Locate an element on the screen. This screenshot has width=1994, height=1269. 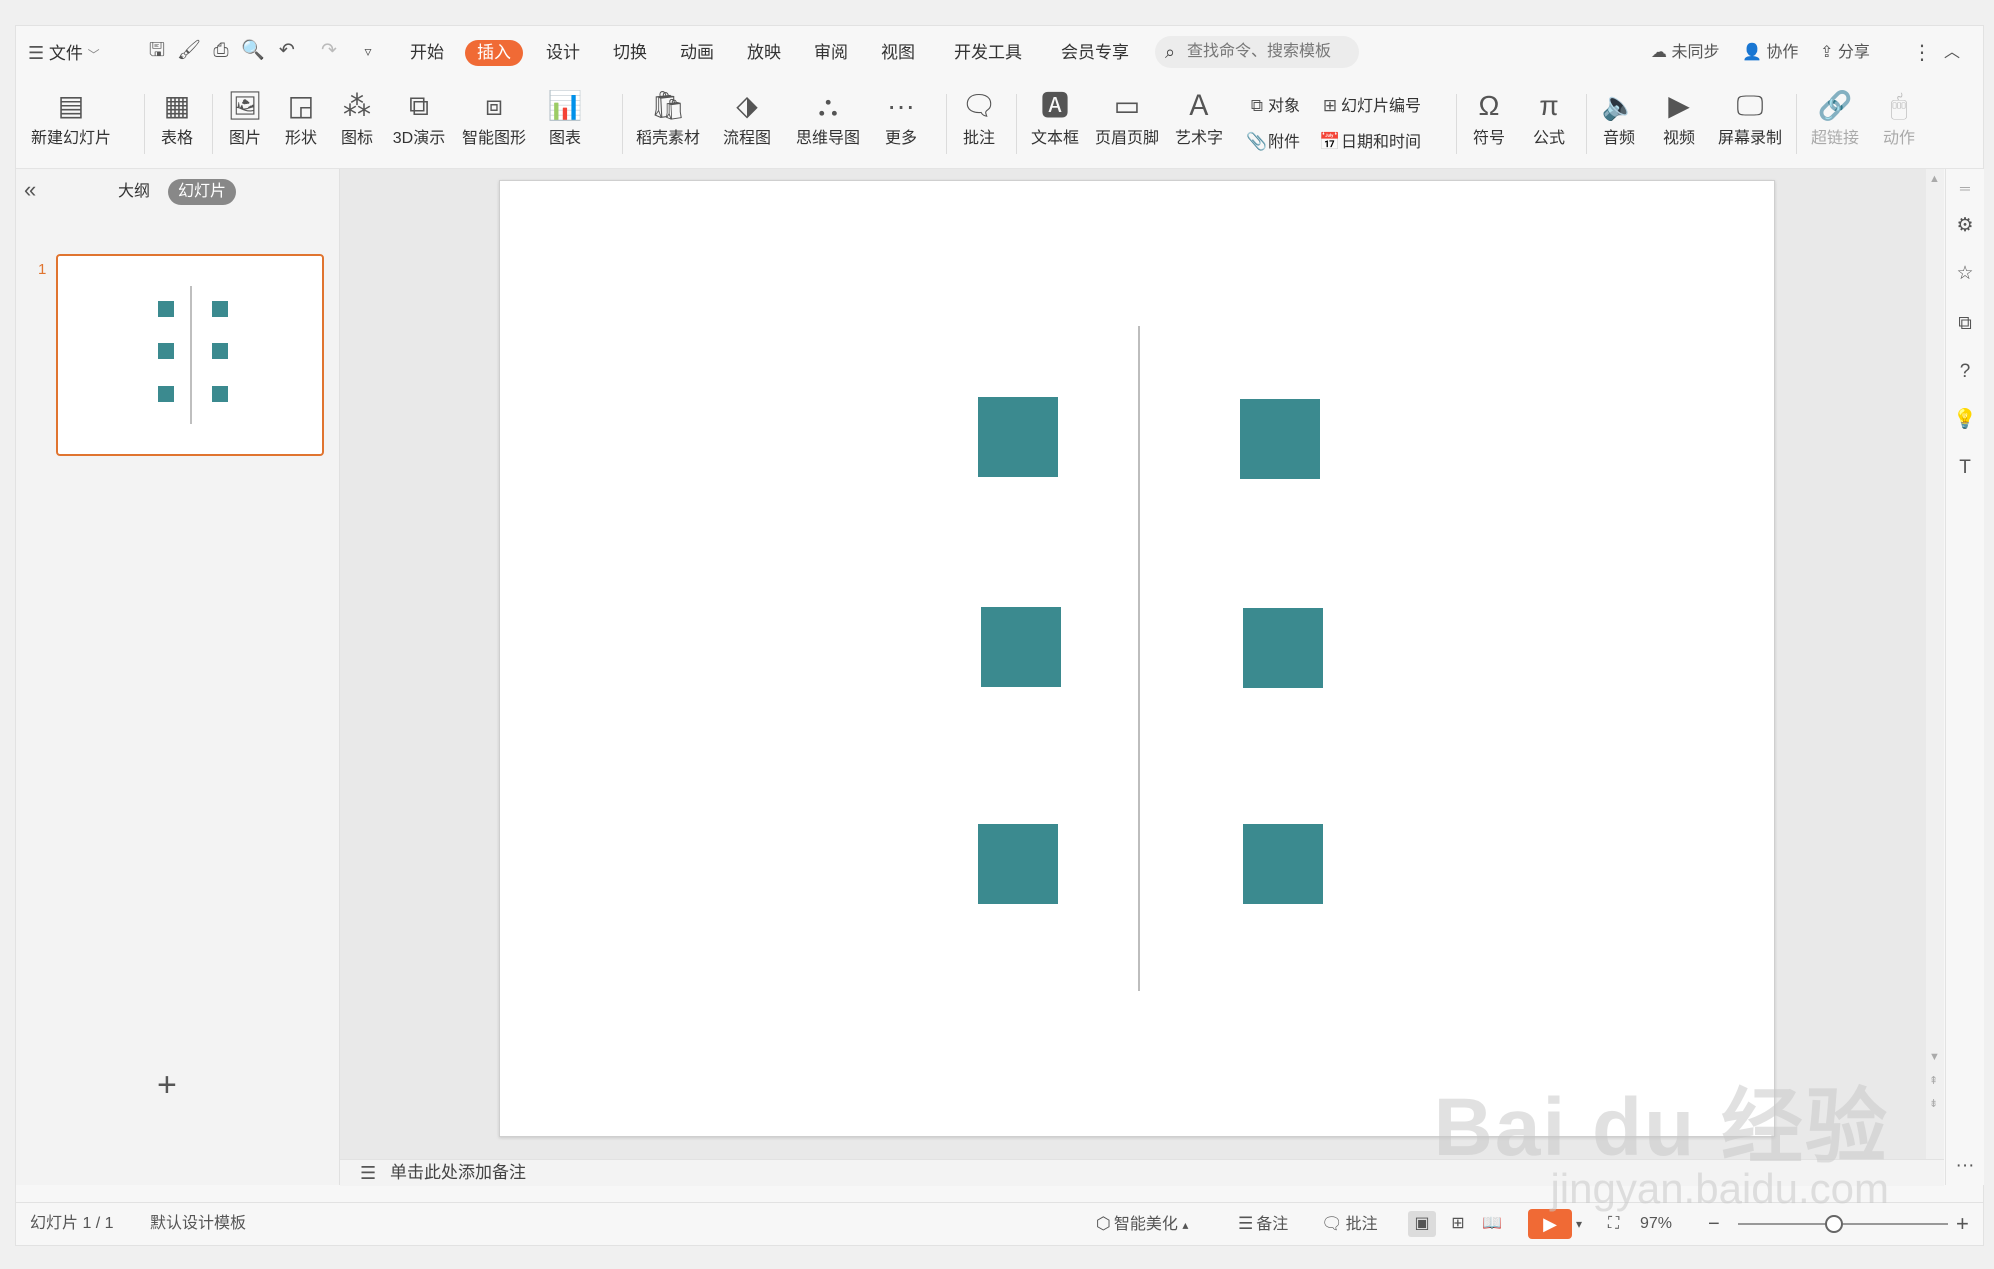
search-input: ⌕ 查找命令、搜索模板 is located at coordinates (1257, 52).